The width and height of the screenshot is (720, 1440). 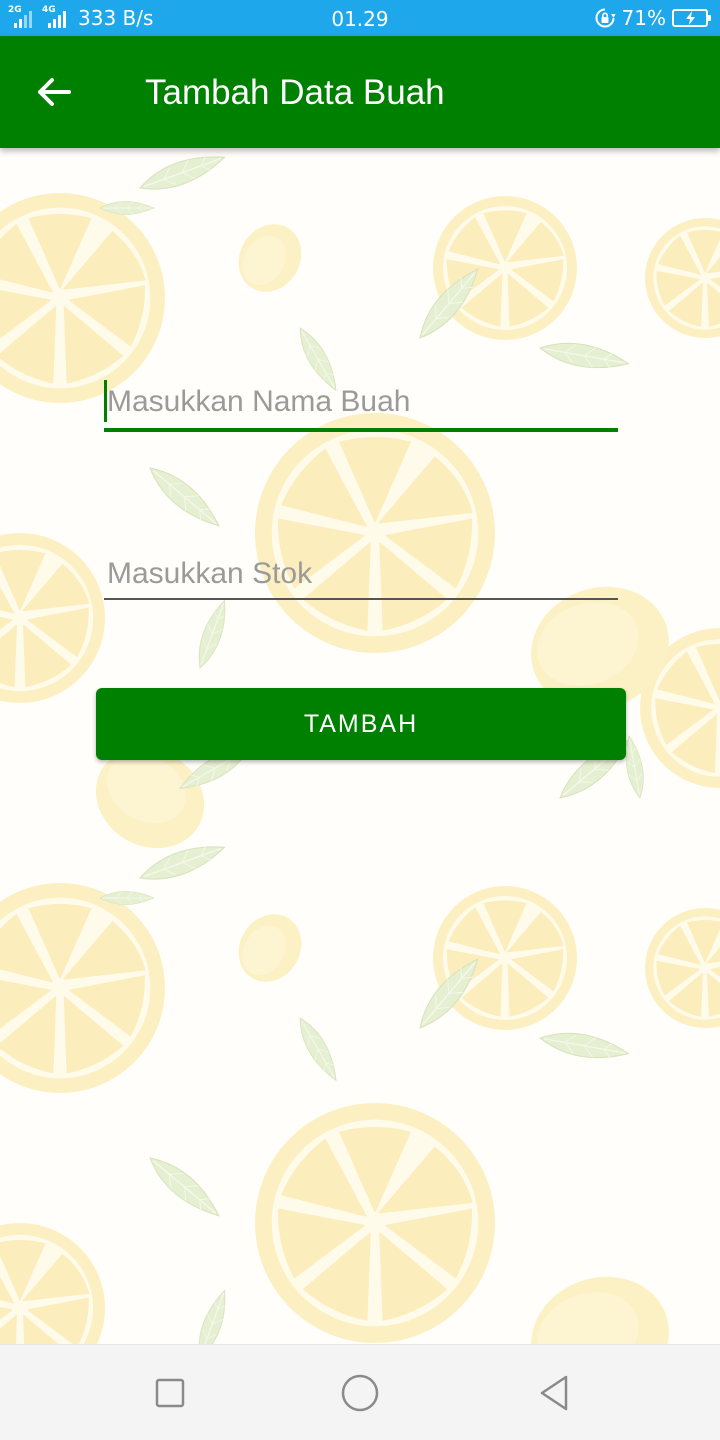 I want to click on arrow-left-icon, so click(x=54, y=92).